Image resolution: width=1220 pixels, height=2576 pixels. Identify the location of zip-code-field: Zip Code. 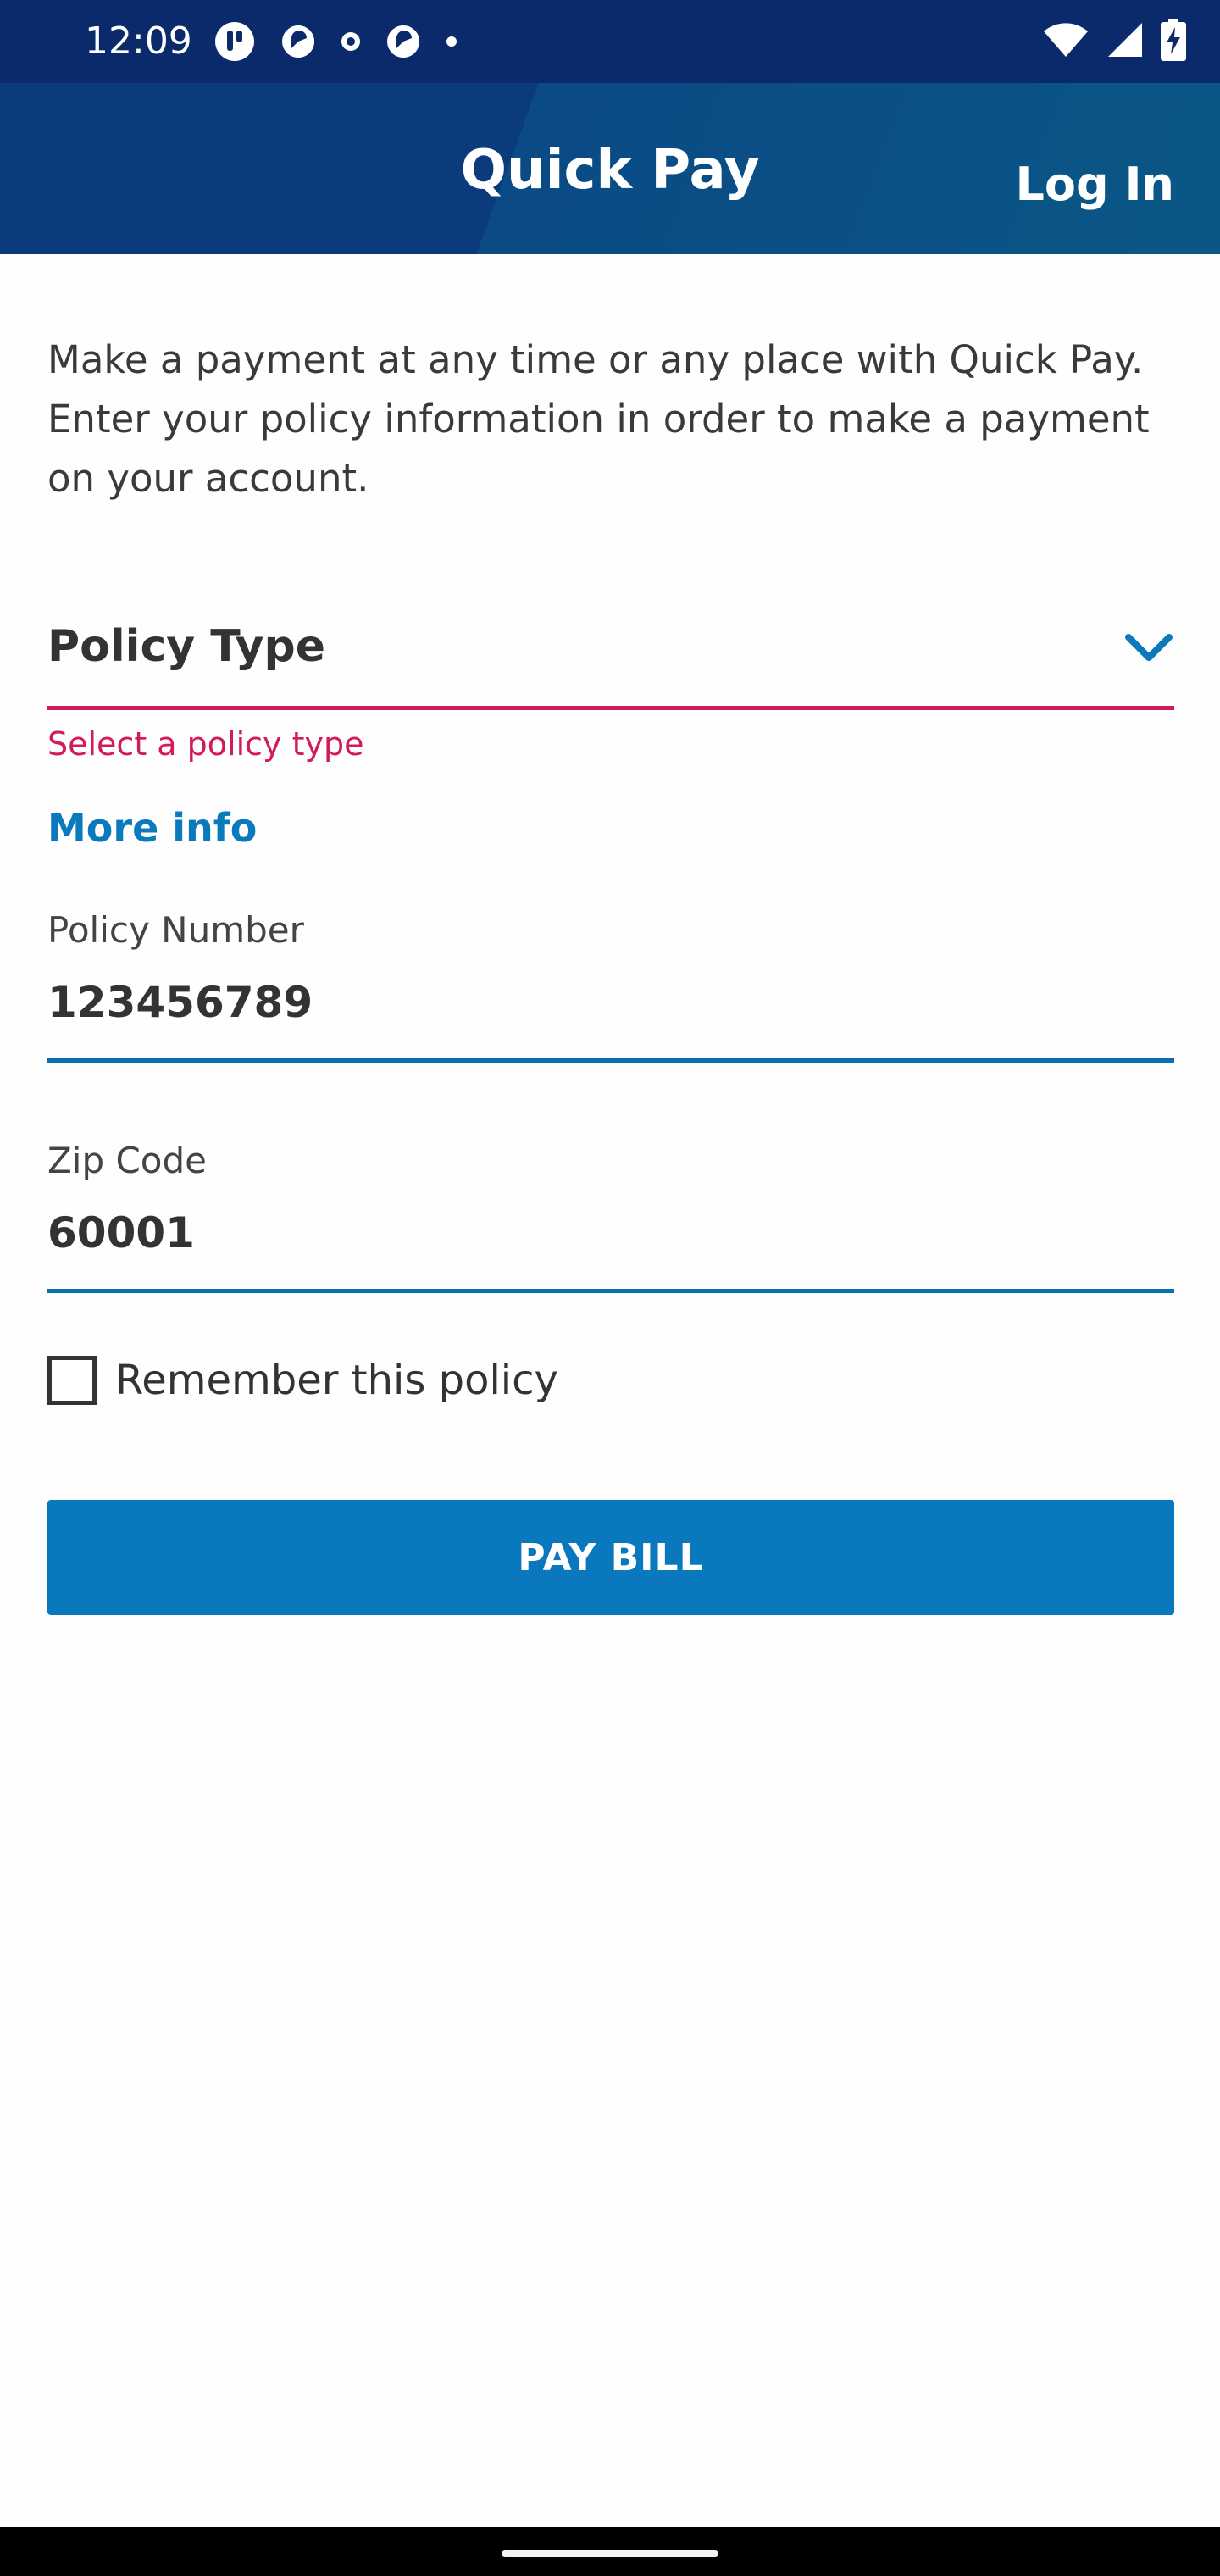
(610, 1211).